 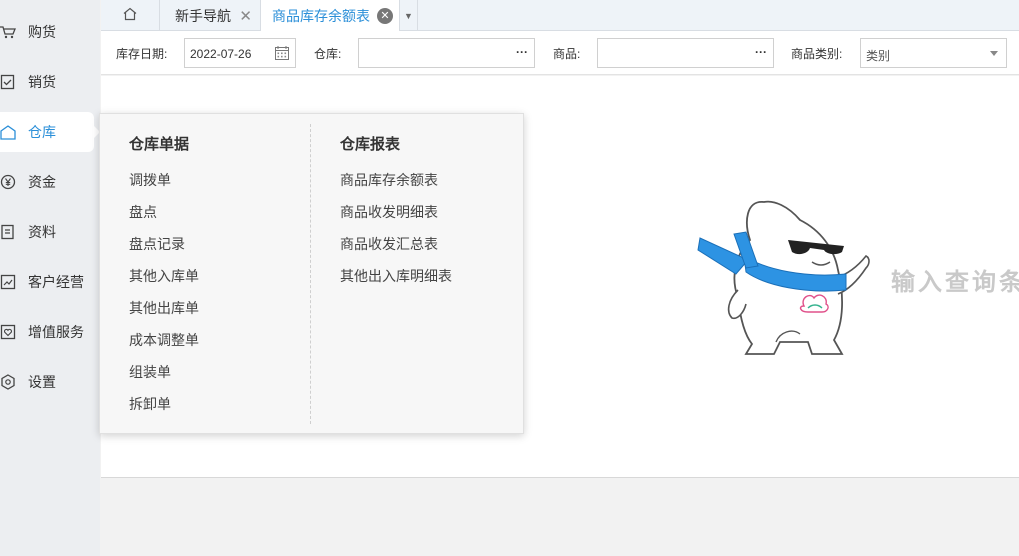 I want to click on date-value: 2022-07-26, so click(x=221, y=54).